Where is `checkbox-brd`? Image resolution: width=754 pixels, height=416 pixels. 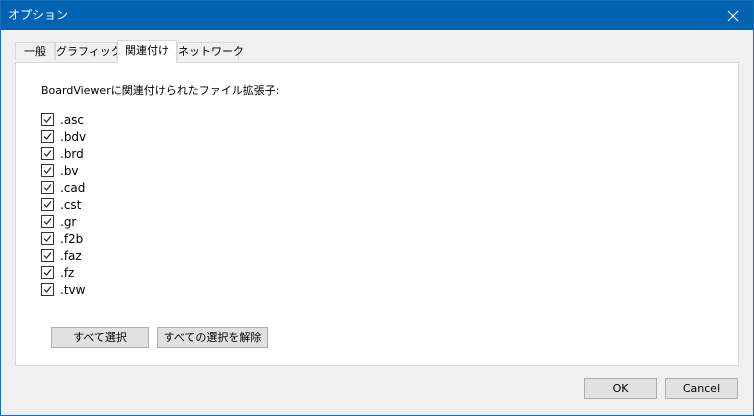
checkbox-brd is located at coordinates (47, 153).